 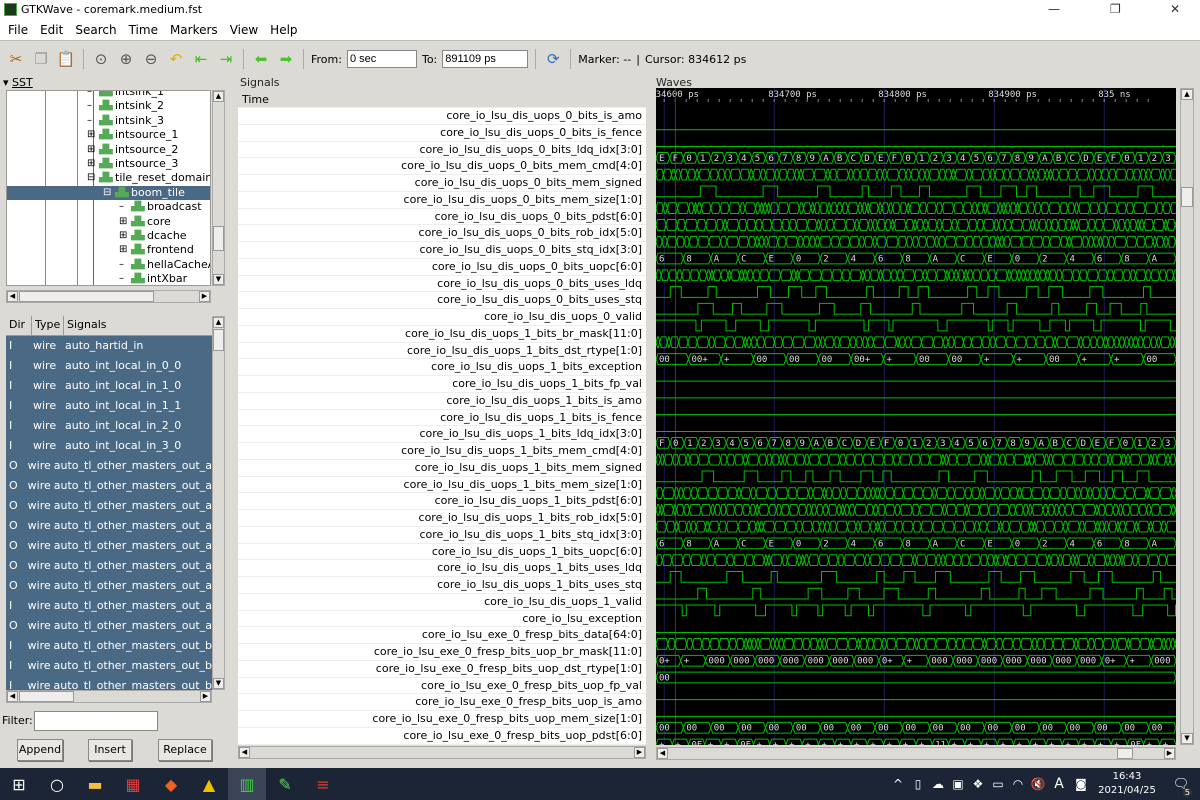 I want to click on battery-icon: ▭, so click(x=998, y=784).